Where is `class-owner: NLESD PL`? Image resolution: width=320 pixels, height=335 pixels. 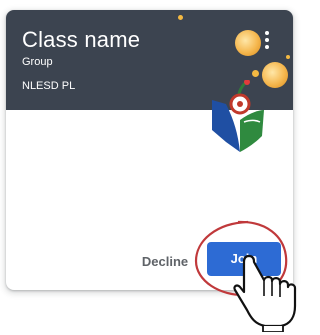 class-owner: NLESD PL is located at coordinates (49, 86).